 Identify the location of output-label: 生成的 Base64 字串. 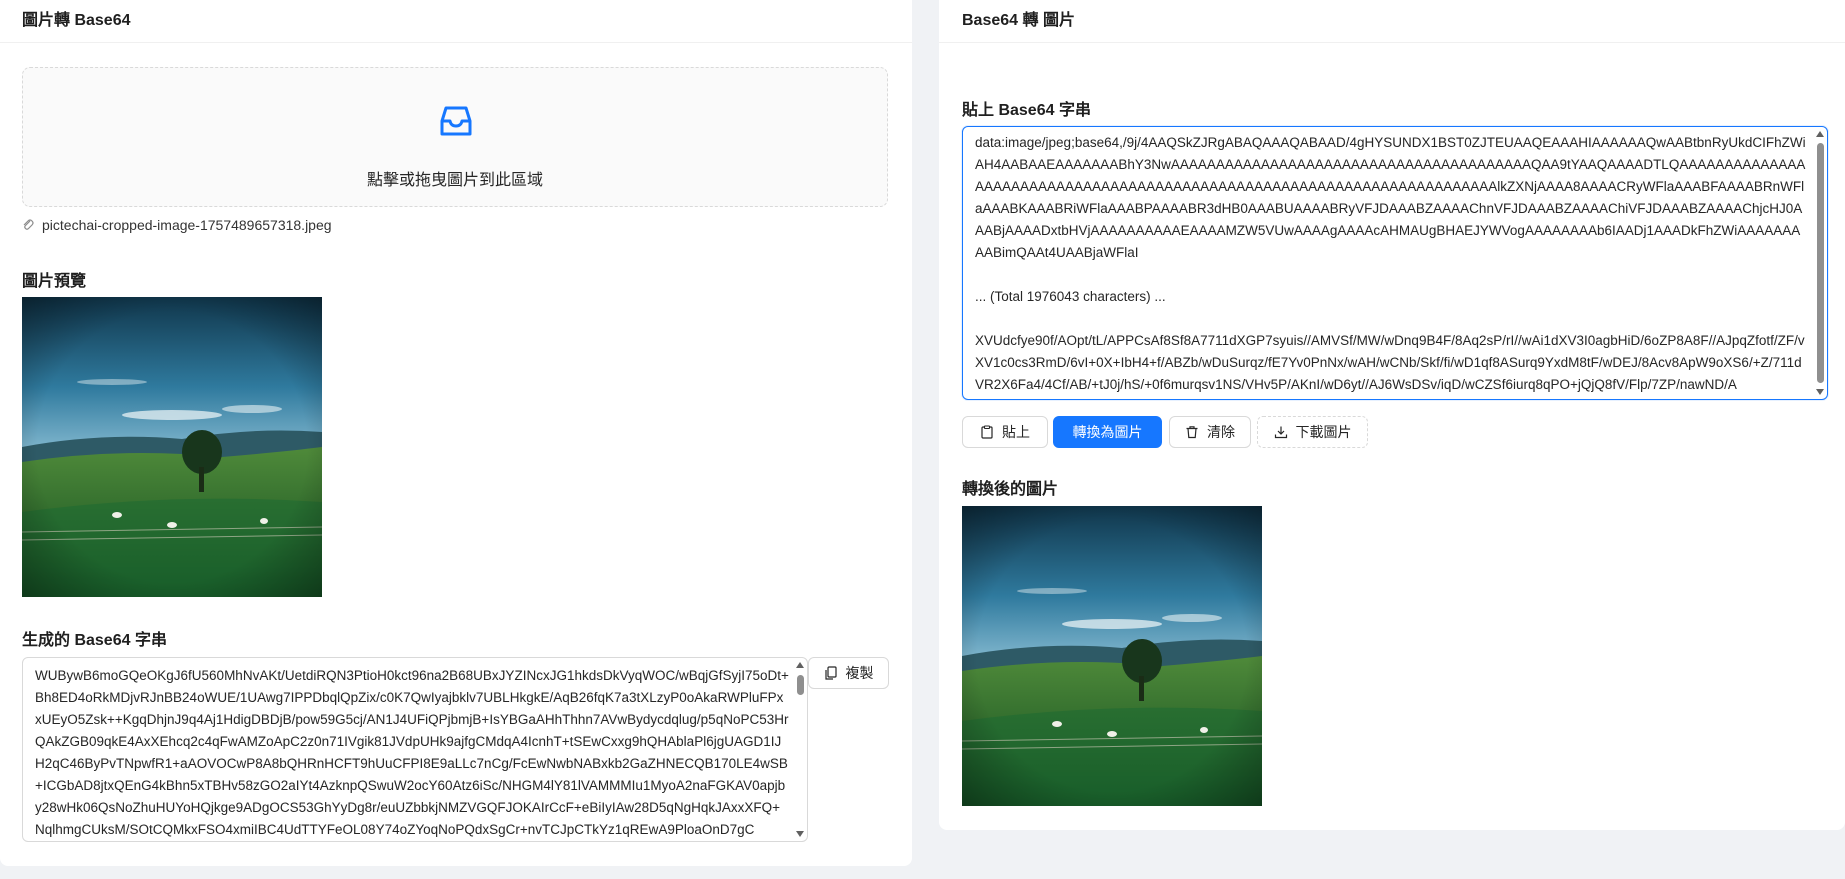
(94, 640).